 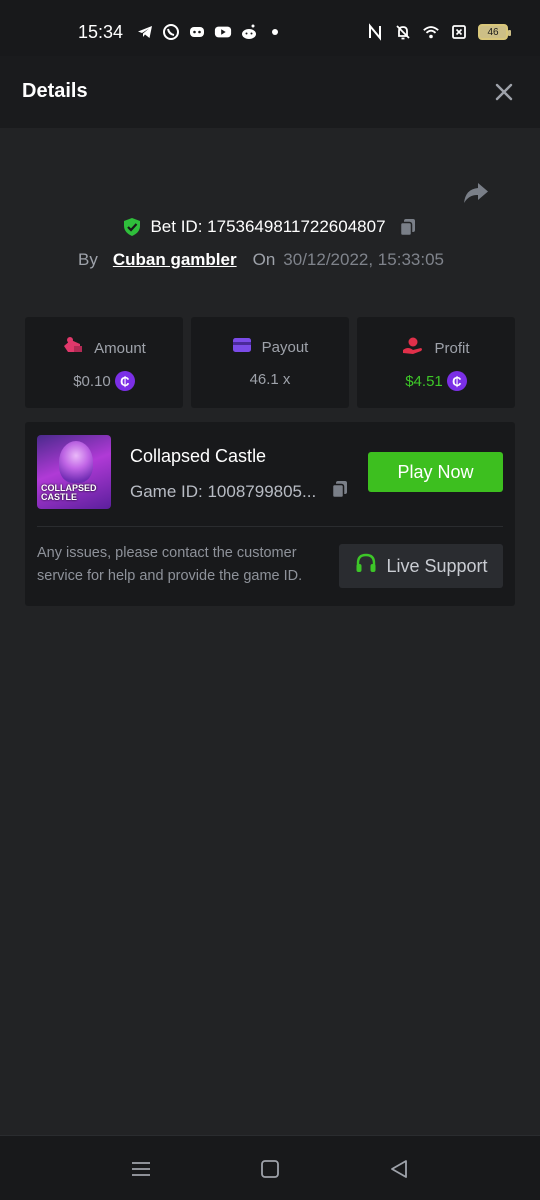 What do you see at coordinates (375, 32) in the screenshot?
I see `nfc-icon` at bounding box center [375, 32].